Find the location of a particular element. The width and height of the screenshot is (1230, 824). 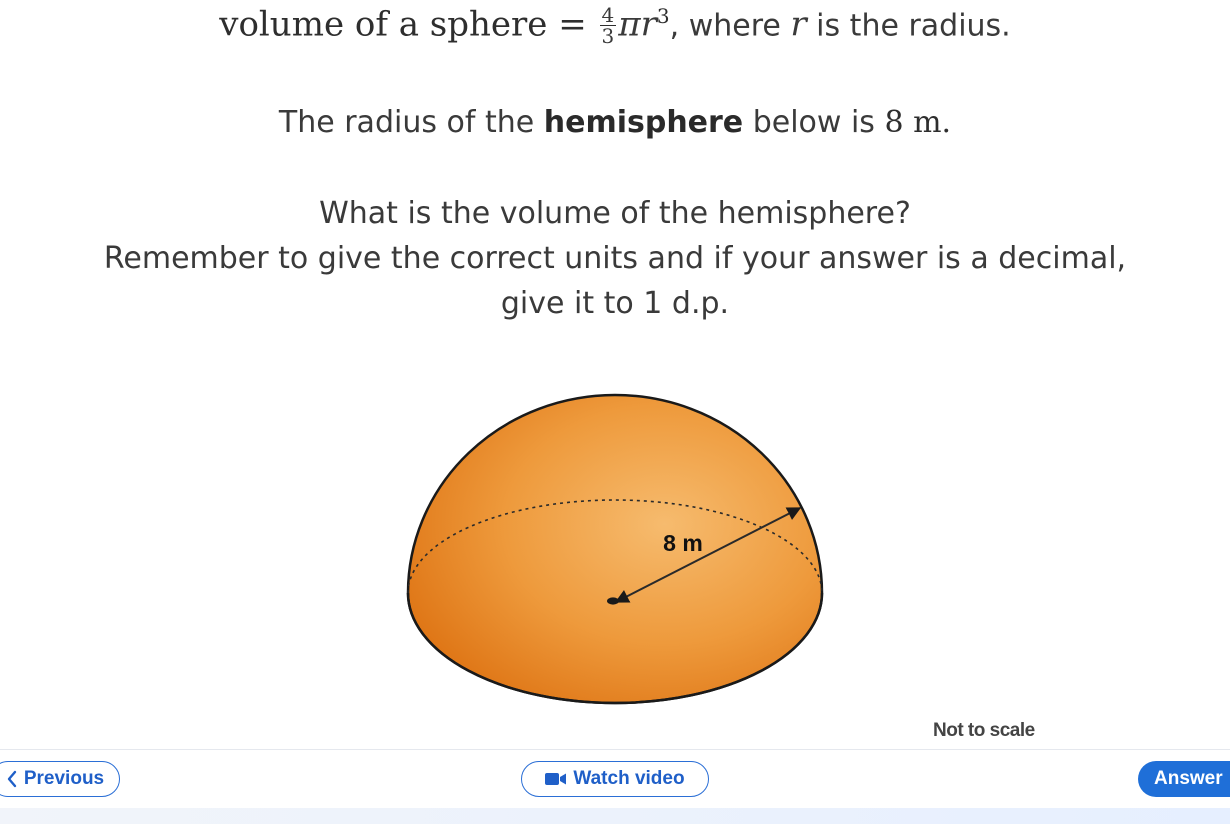

answer-button: Answer is located at coordinates (1184, 779).